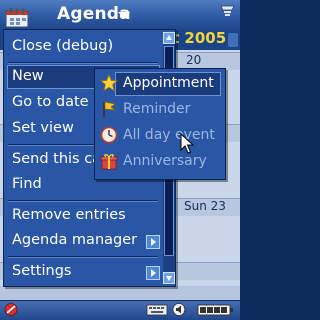  Describe the element at coordinates (187, 143) in the screenshot. I see `pointer-cursor-icon` at that location.